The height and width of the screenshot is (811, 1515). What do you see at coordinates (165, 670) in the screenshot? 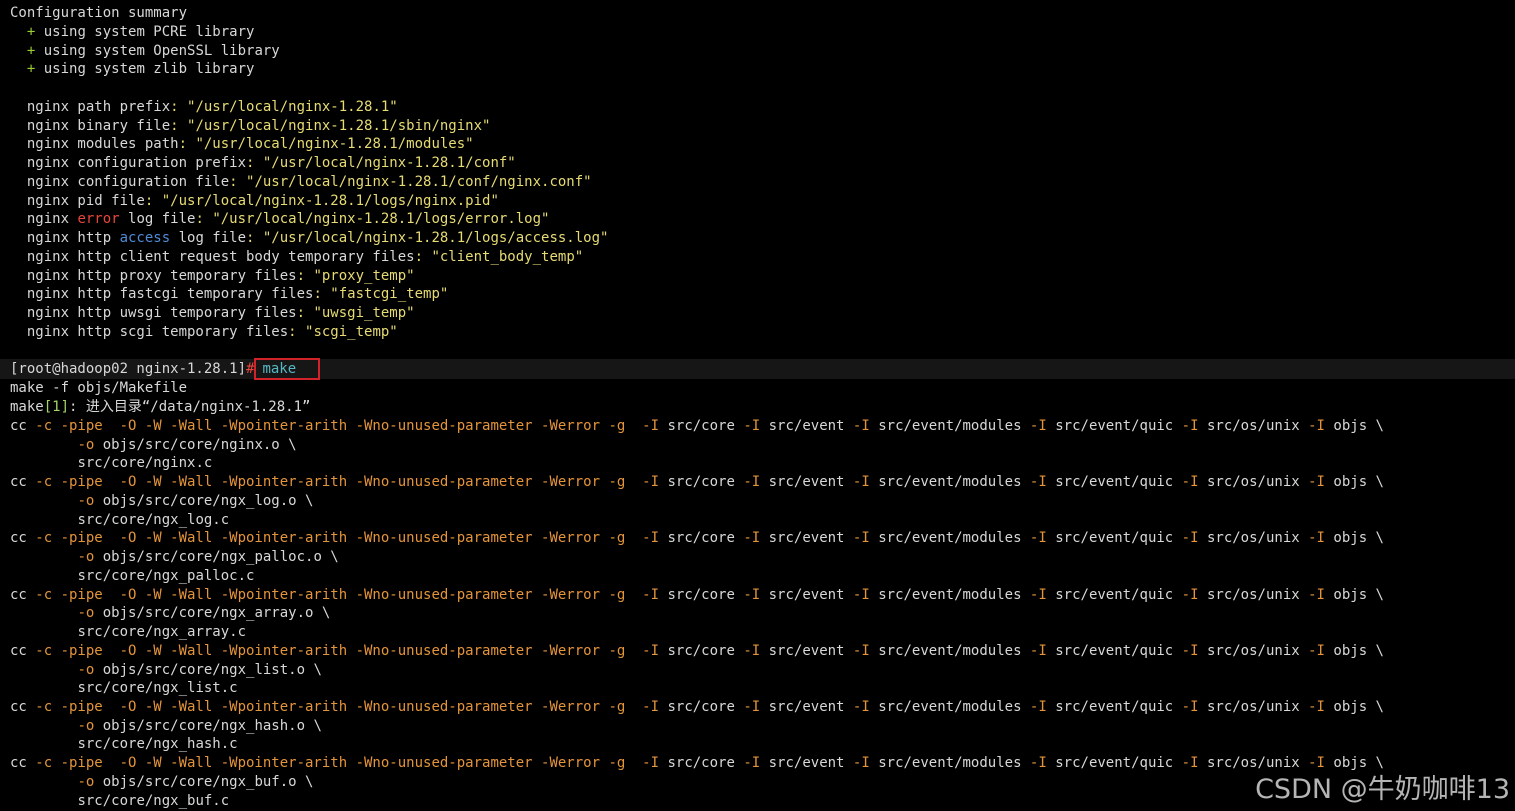
I see `compile-output-line: -o objs/src/core/ngx_list.o \` at bounding box center [165, 670].